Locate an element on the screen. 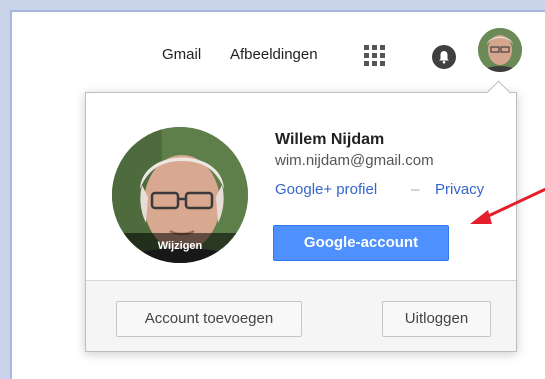 The width and height of the screenshot is (545, 379). popup-footer: Account toevoegen Uitloggen is located at coordinates (301, 315).